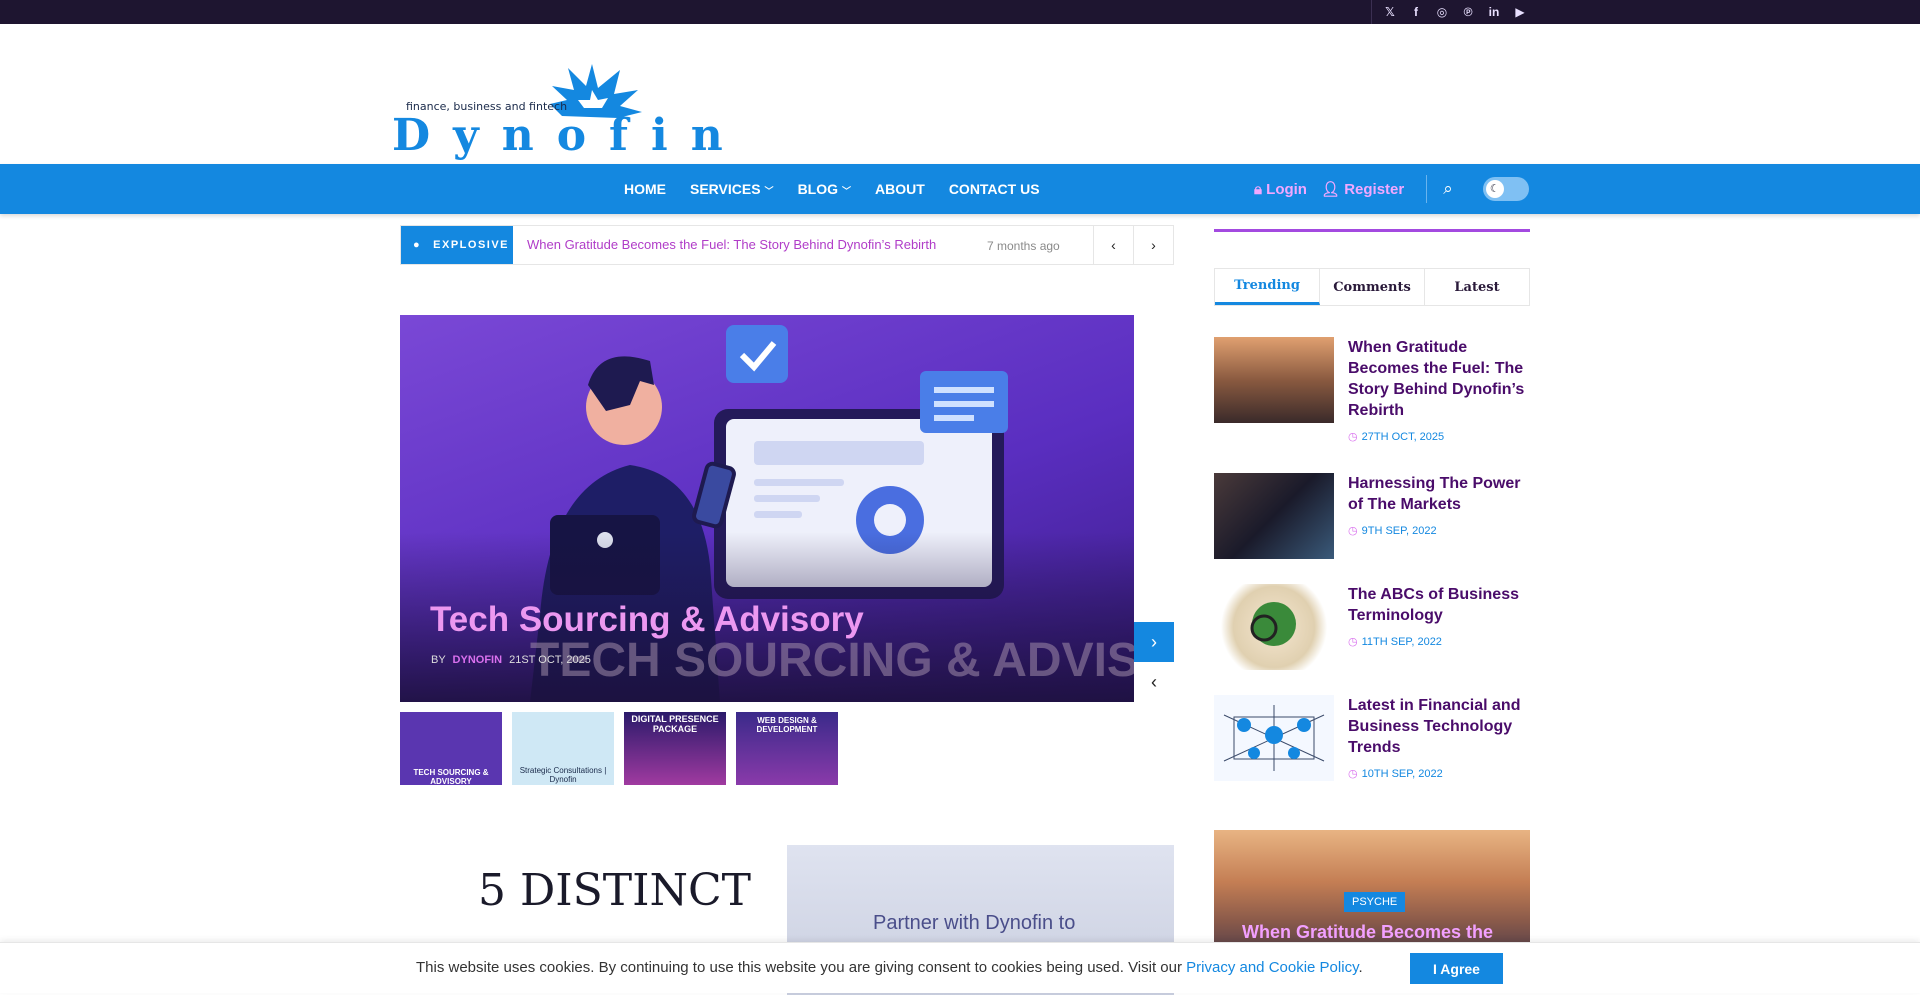  I want to click on partner-text: Partner with Dynofin to, so click(974, 923).